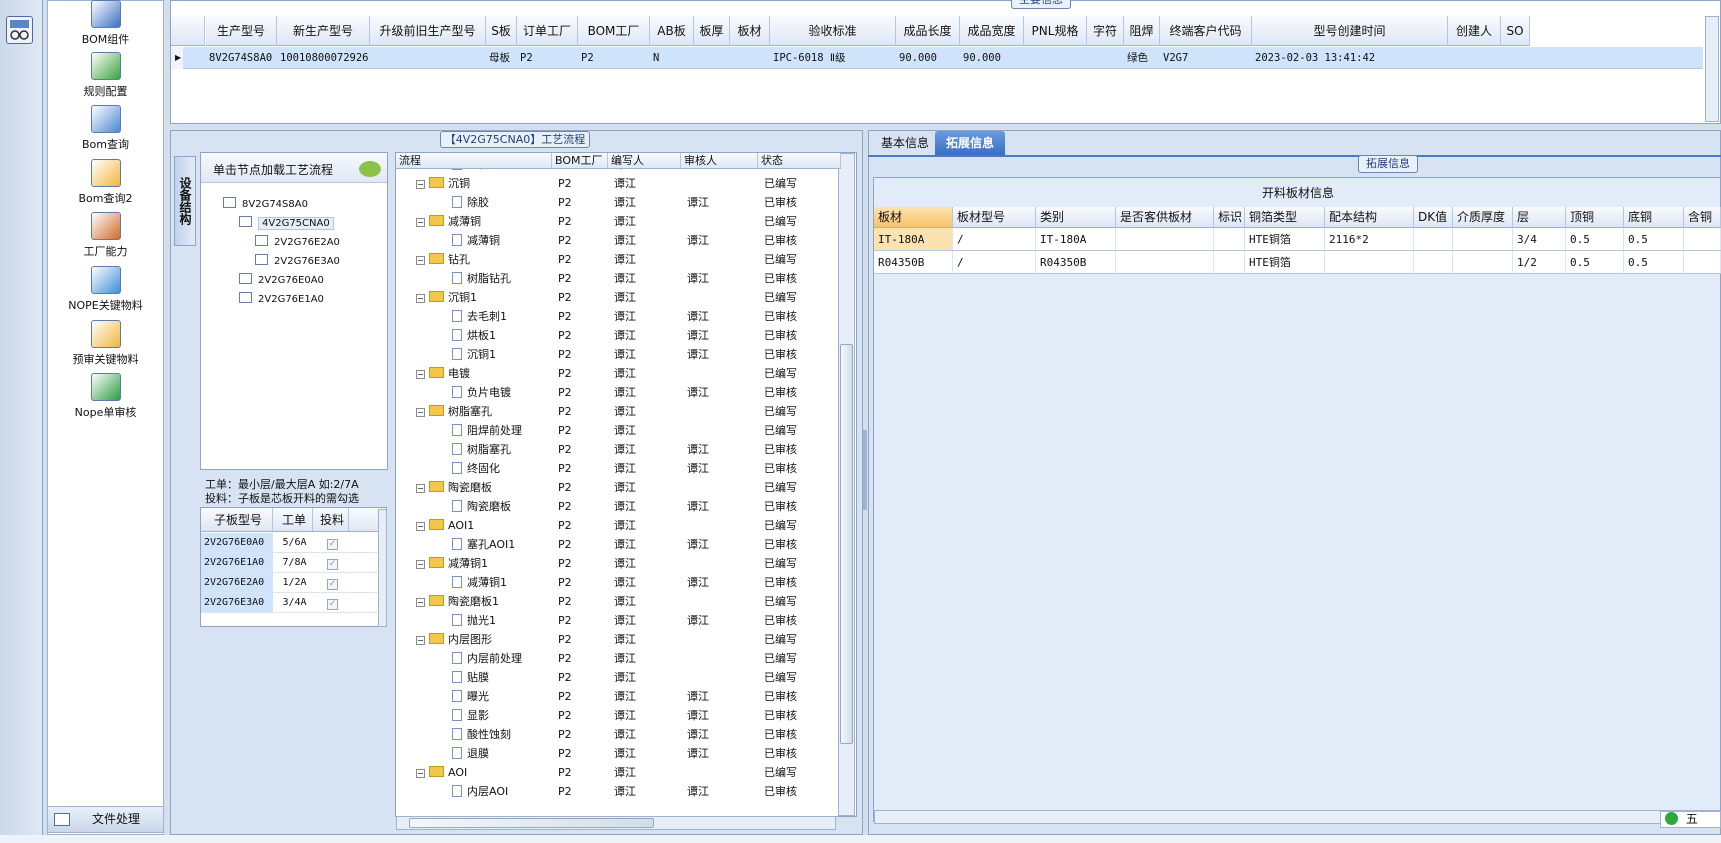 The height and width of the screenshot is (843, 1721). Describe the element at coordinates (1206, 57) in the screenshot. I see `table-cell: V2G7` at that location.